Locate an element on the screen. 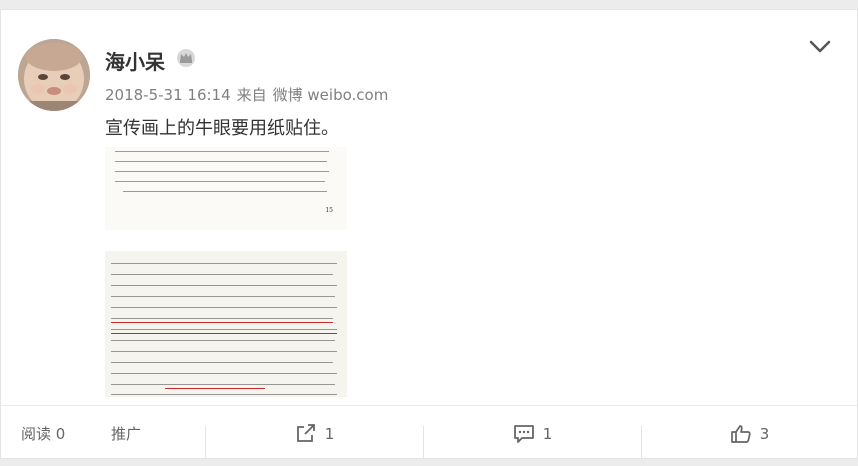 Image resolution: width=858 pixels, height=466 pixels. promote-button: 推广 is located at coordinates (136, 433).